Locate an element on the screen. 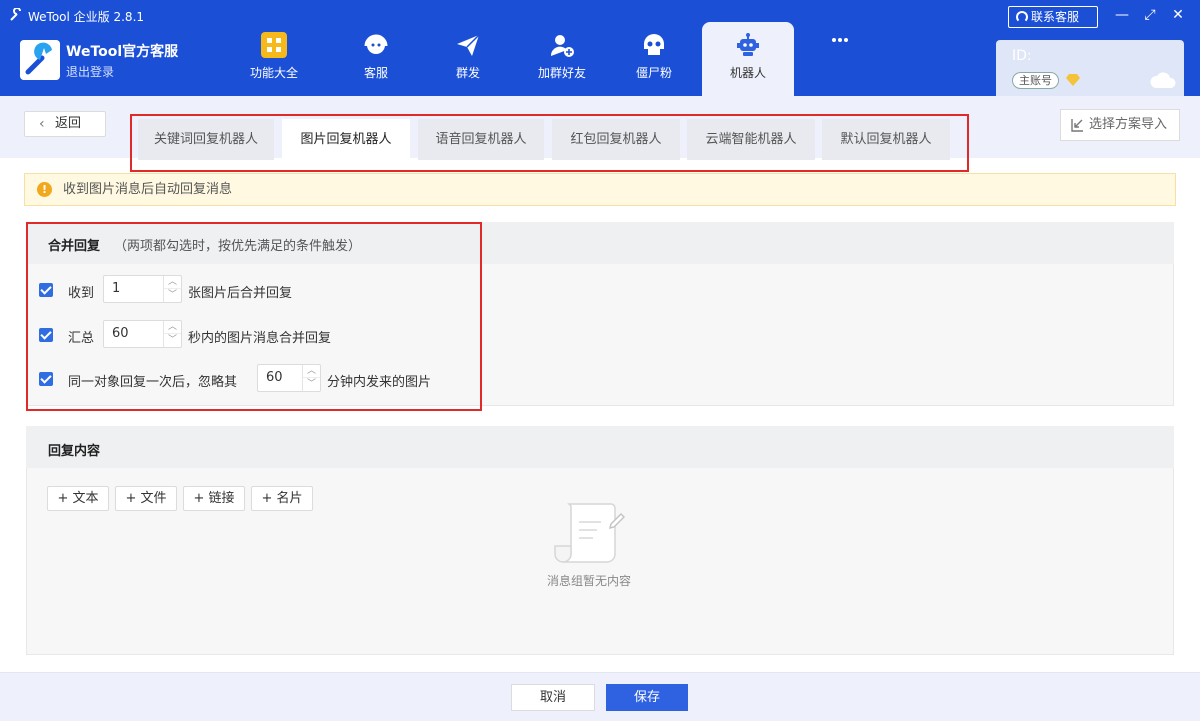  nav-item-broadcast: 群发 is located at coordinates (468, 59).